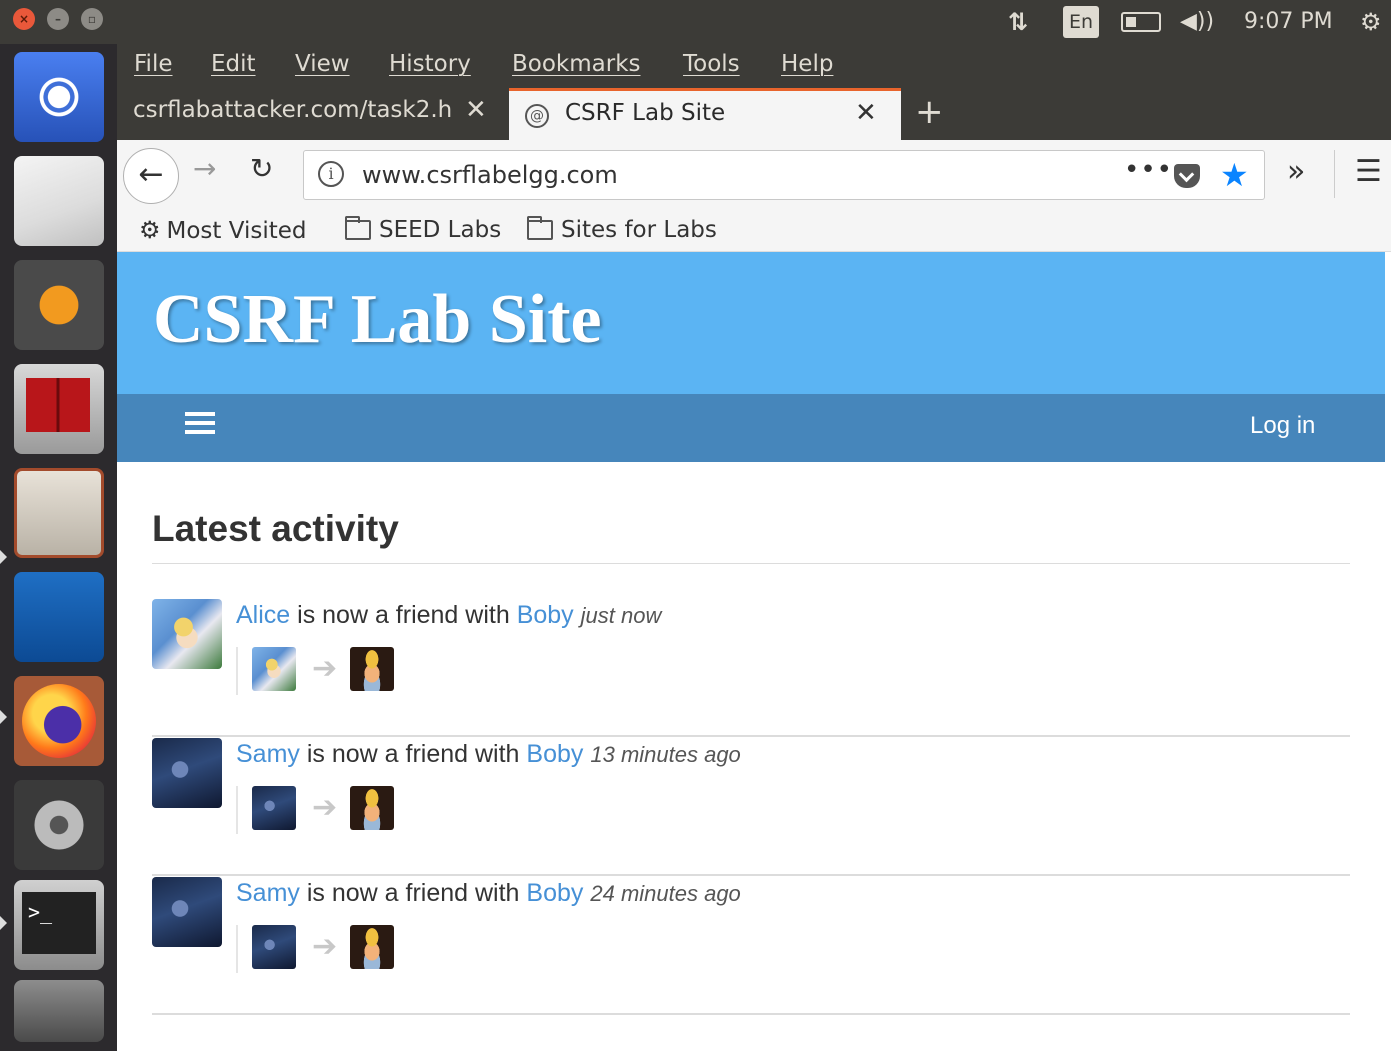  I want to click on site-menu-icon, so click(200, 428).